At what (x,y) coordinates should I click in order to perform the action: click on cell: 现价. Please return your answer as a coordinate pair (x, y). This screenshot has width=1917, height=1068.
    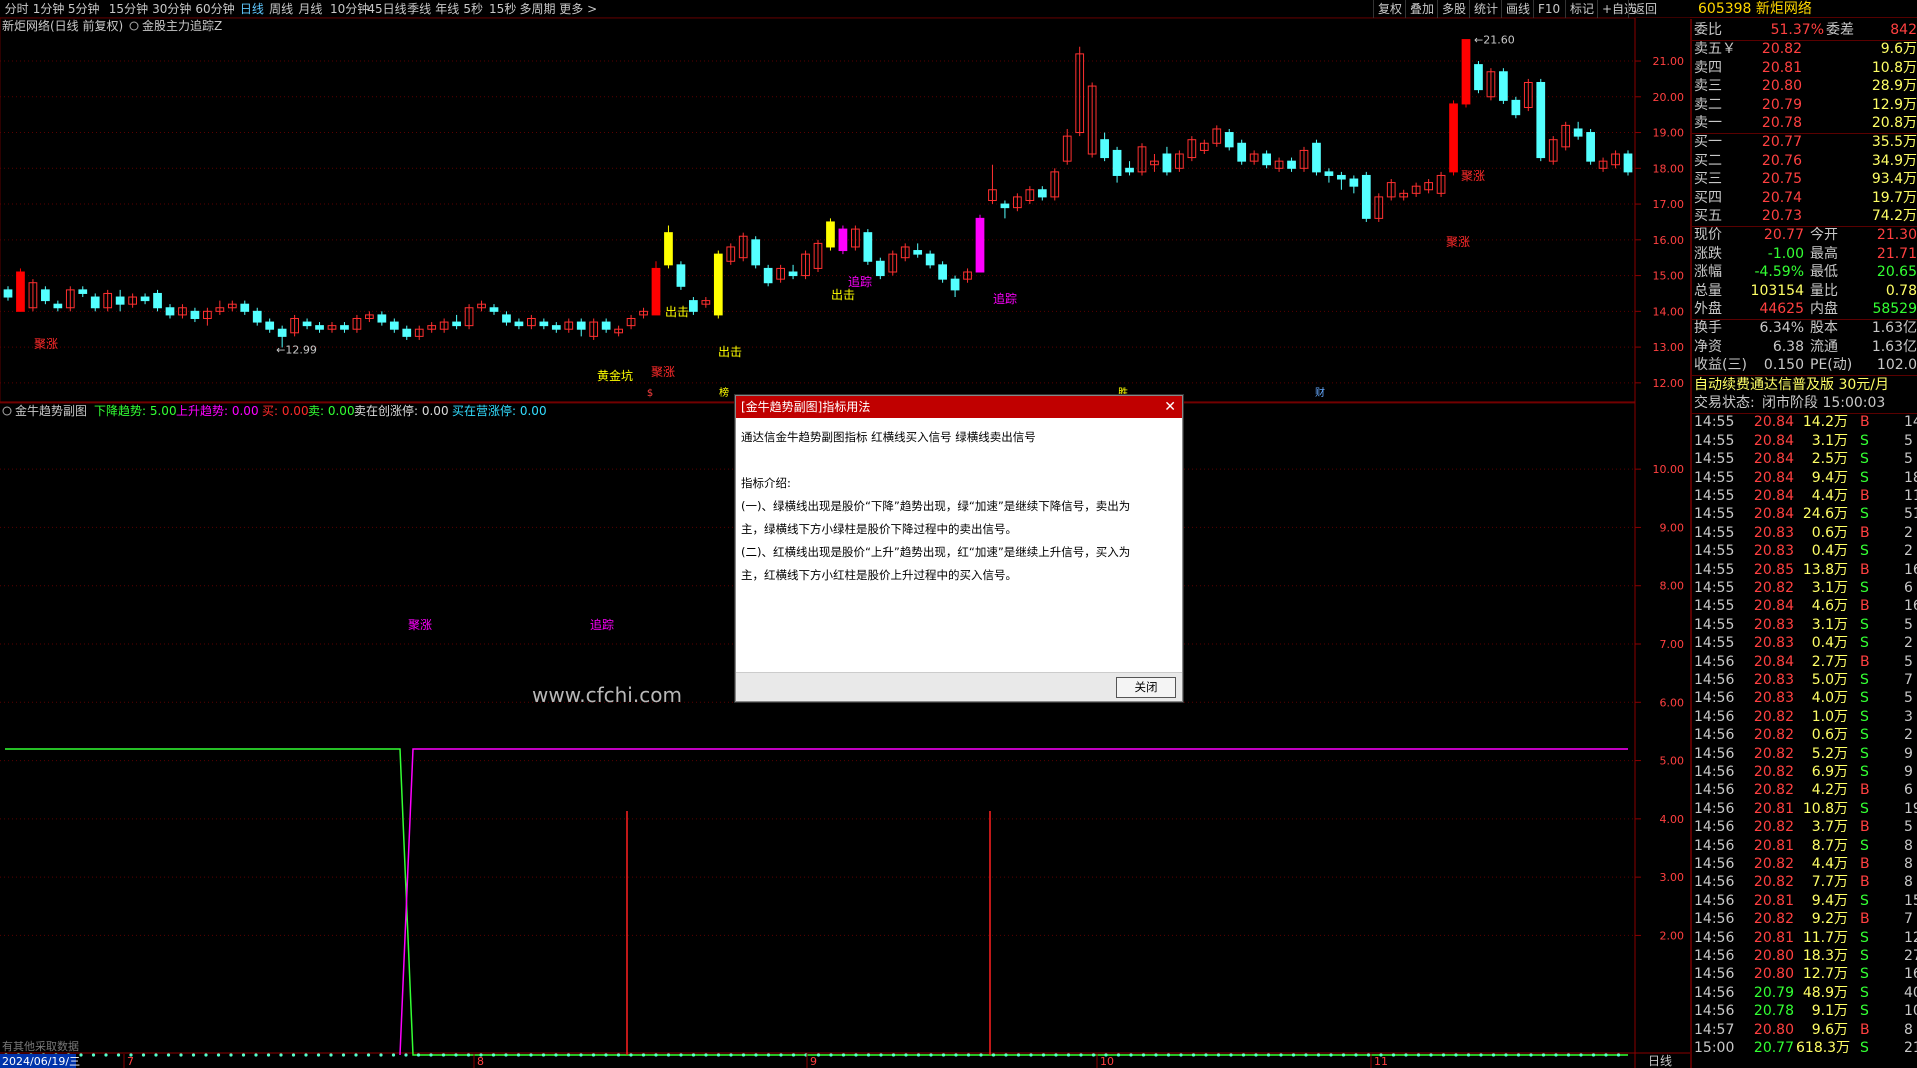
    Looking at the image, I should click on (1708, 235).